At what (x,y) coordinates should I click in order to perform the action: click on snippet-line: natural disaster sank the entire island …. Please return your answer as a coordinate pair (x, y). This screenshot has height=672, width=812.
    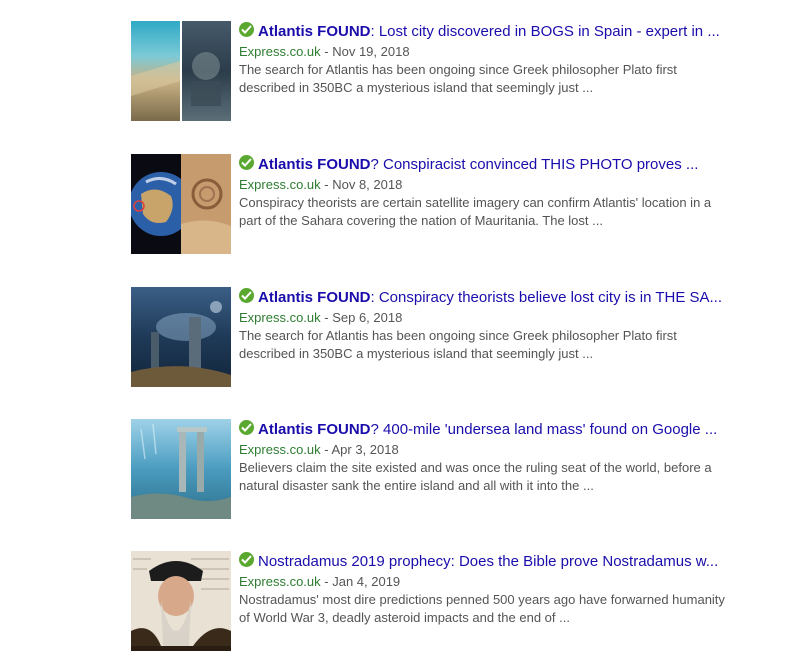
    Looking at the image, I should click on (416, 485).